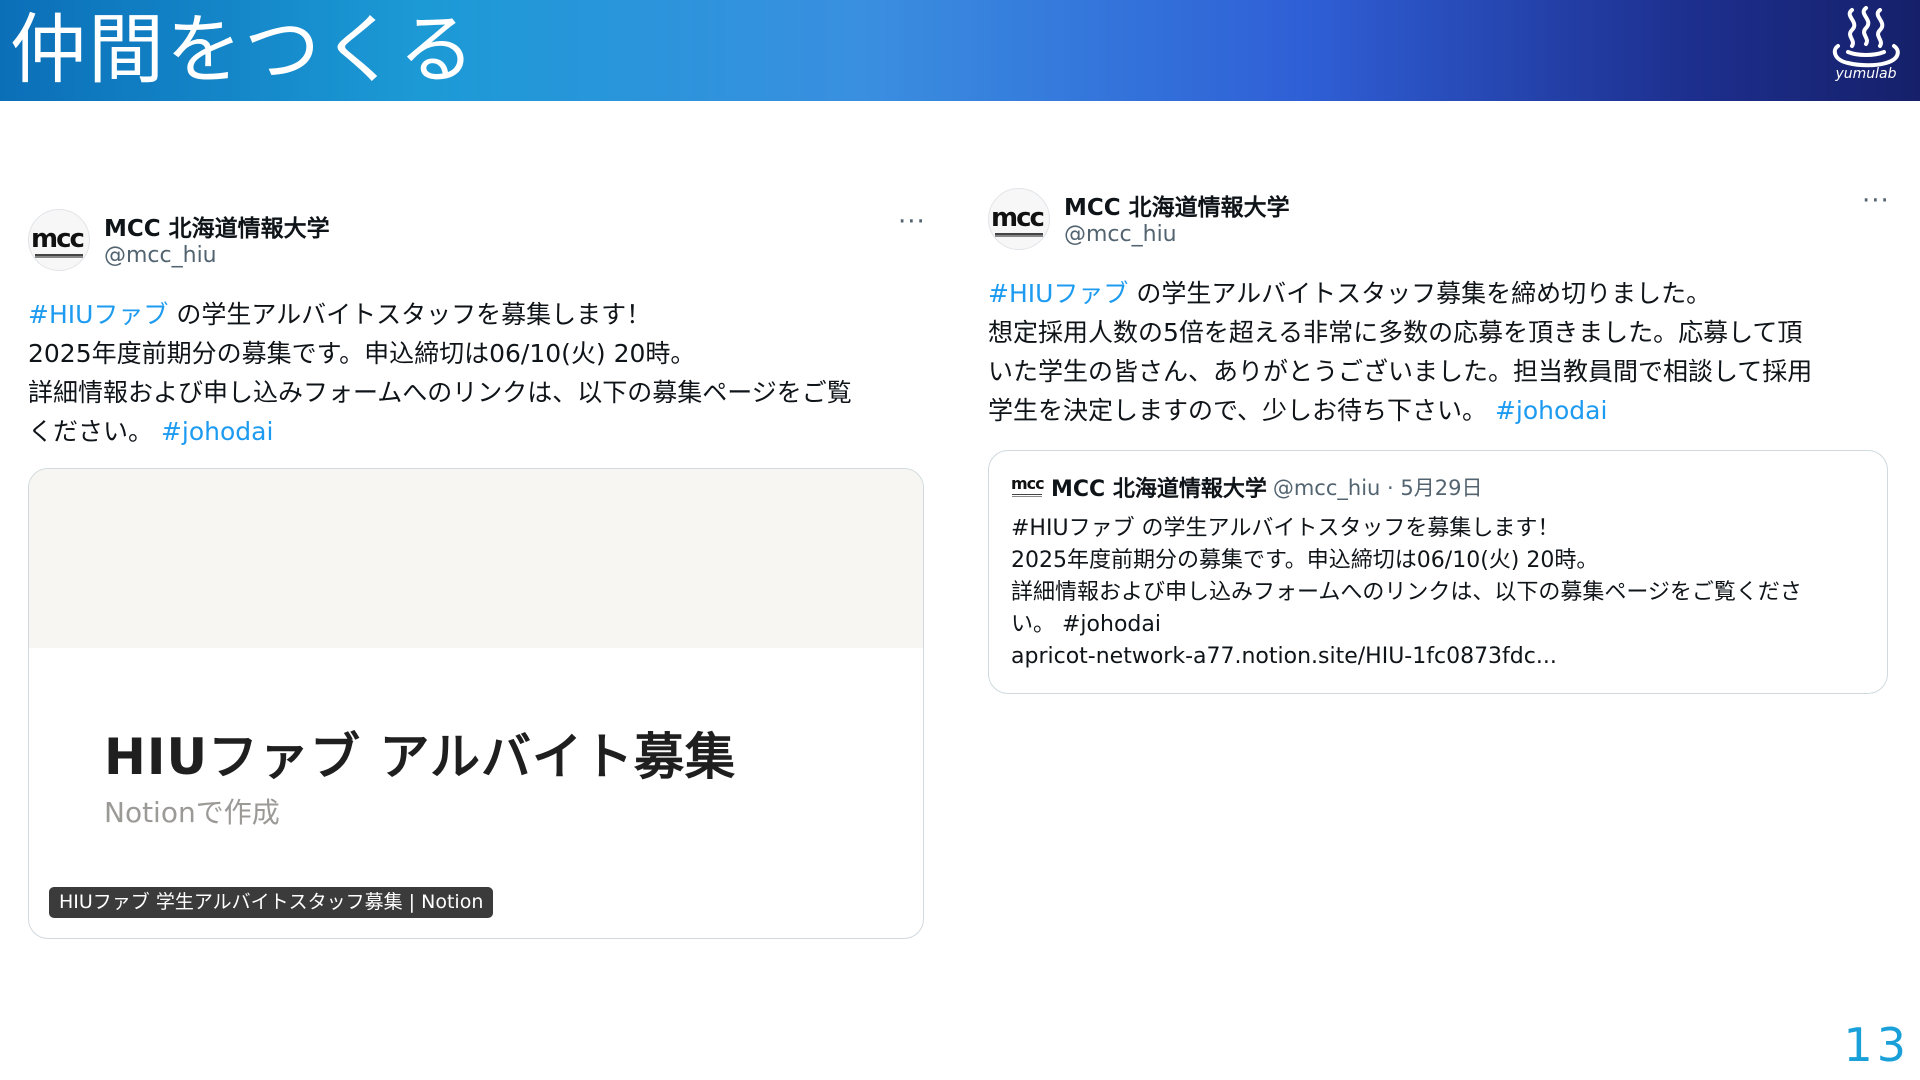 The image size is (1920, 1080). What do you see at coordinates (1285, 528) in the screenshot?
I see `quoted-line: #HIUファブ の学生アルバイトスタッフを募集します！` at bounding box center [1285, 528].